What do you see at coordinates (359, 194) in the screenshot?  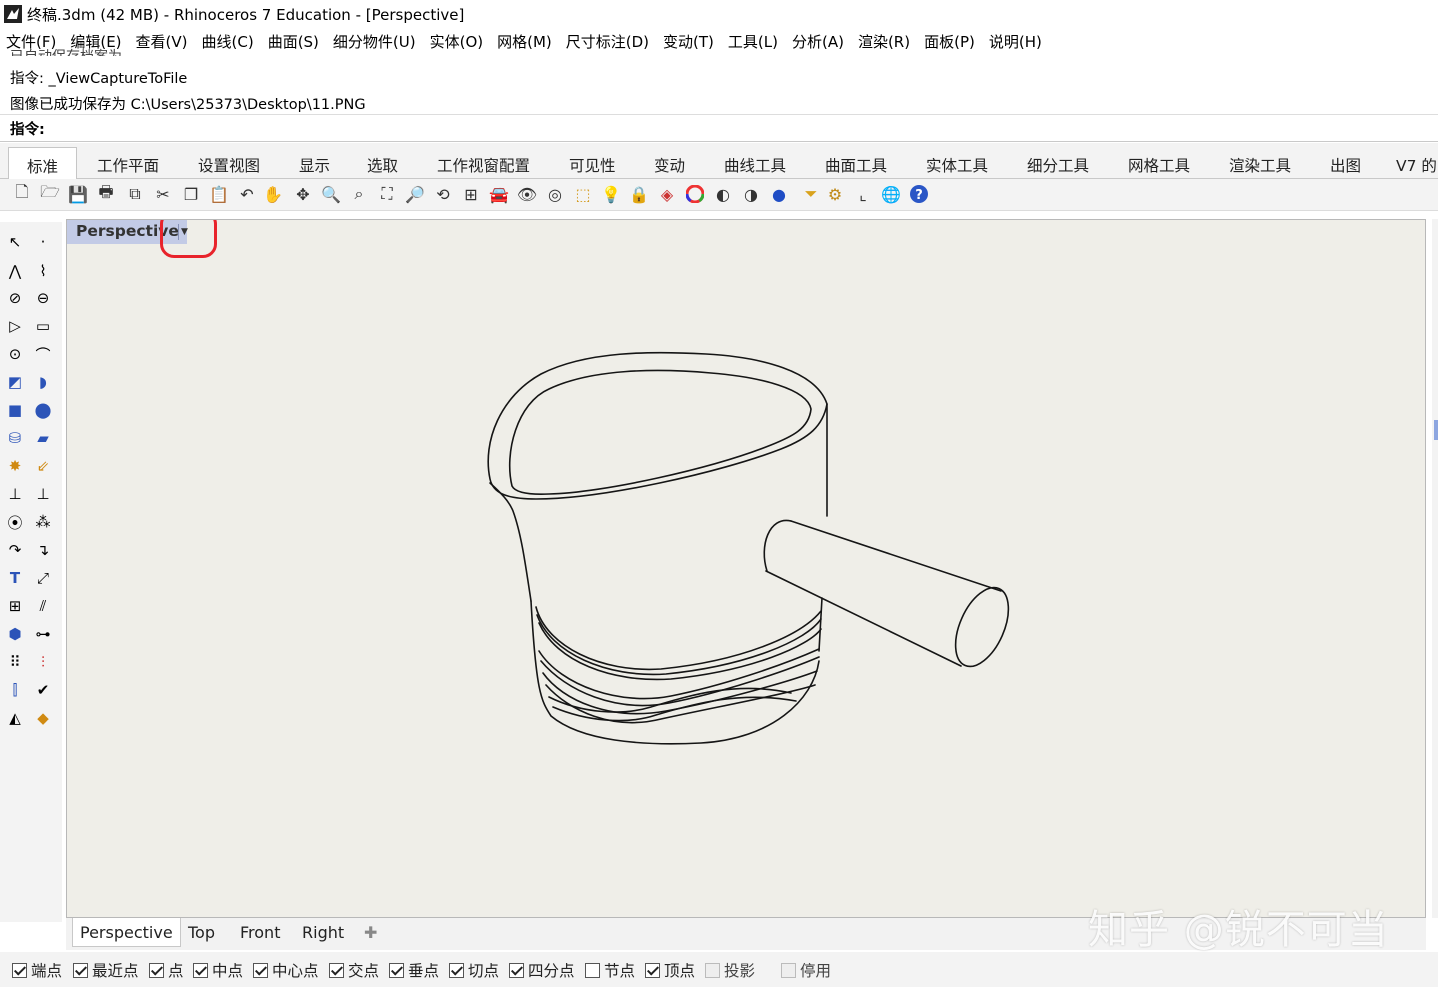 I see `zoom-window-icon: ⌕` at bounding box center [359, 194].